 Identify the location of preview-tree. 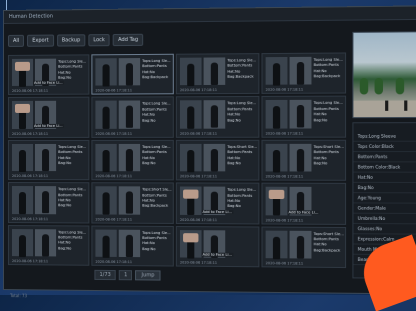
(379, 86).